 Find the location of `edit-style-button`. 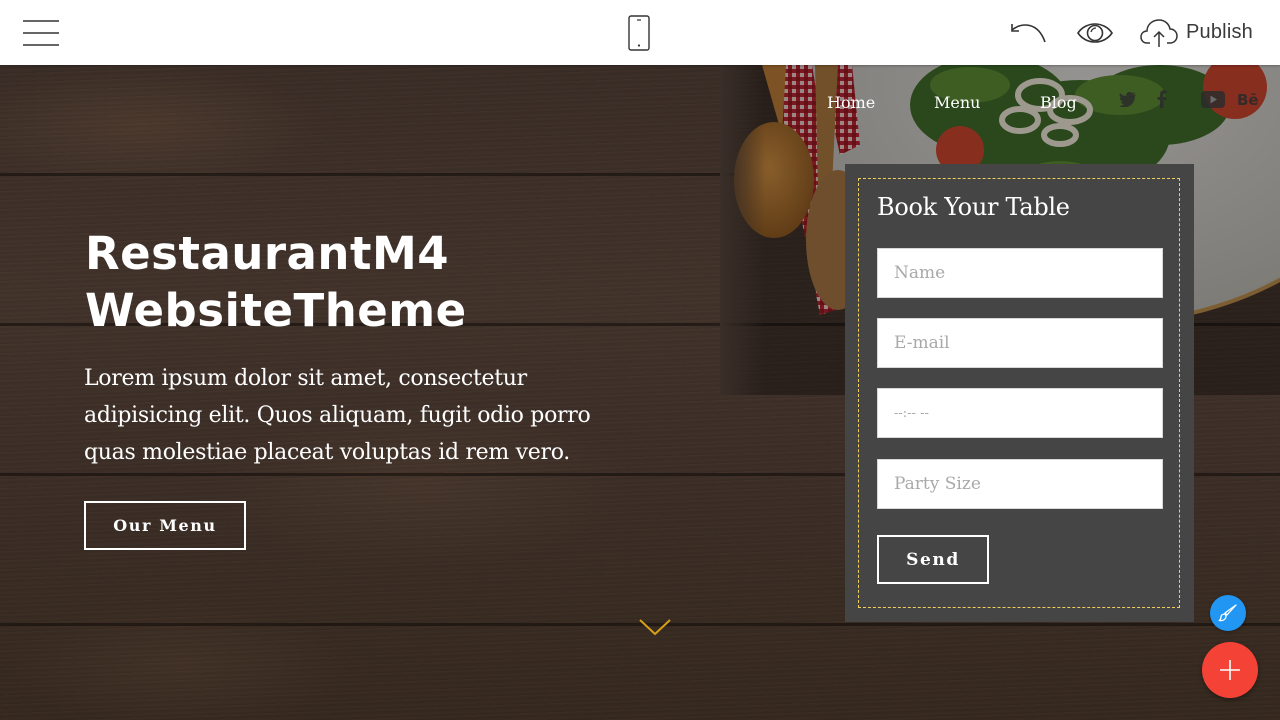

edit-style-button is located at coordinates (1228, 613).